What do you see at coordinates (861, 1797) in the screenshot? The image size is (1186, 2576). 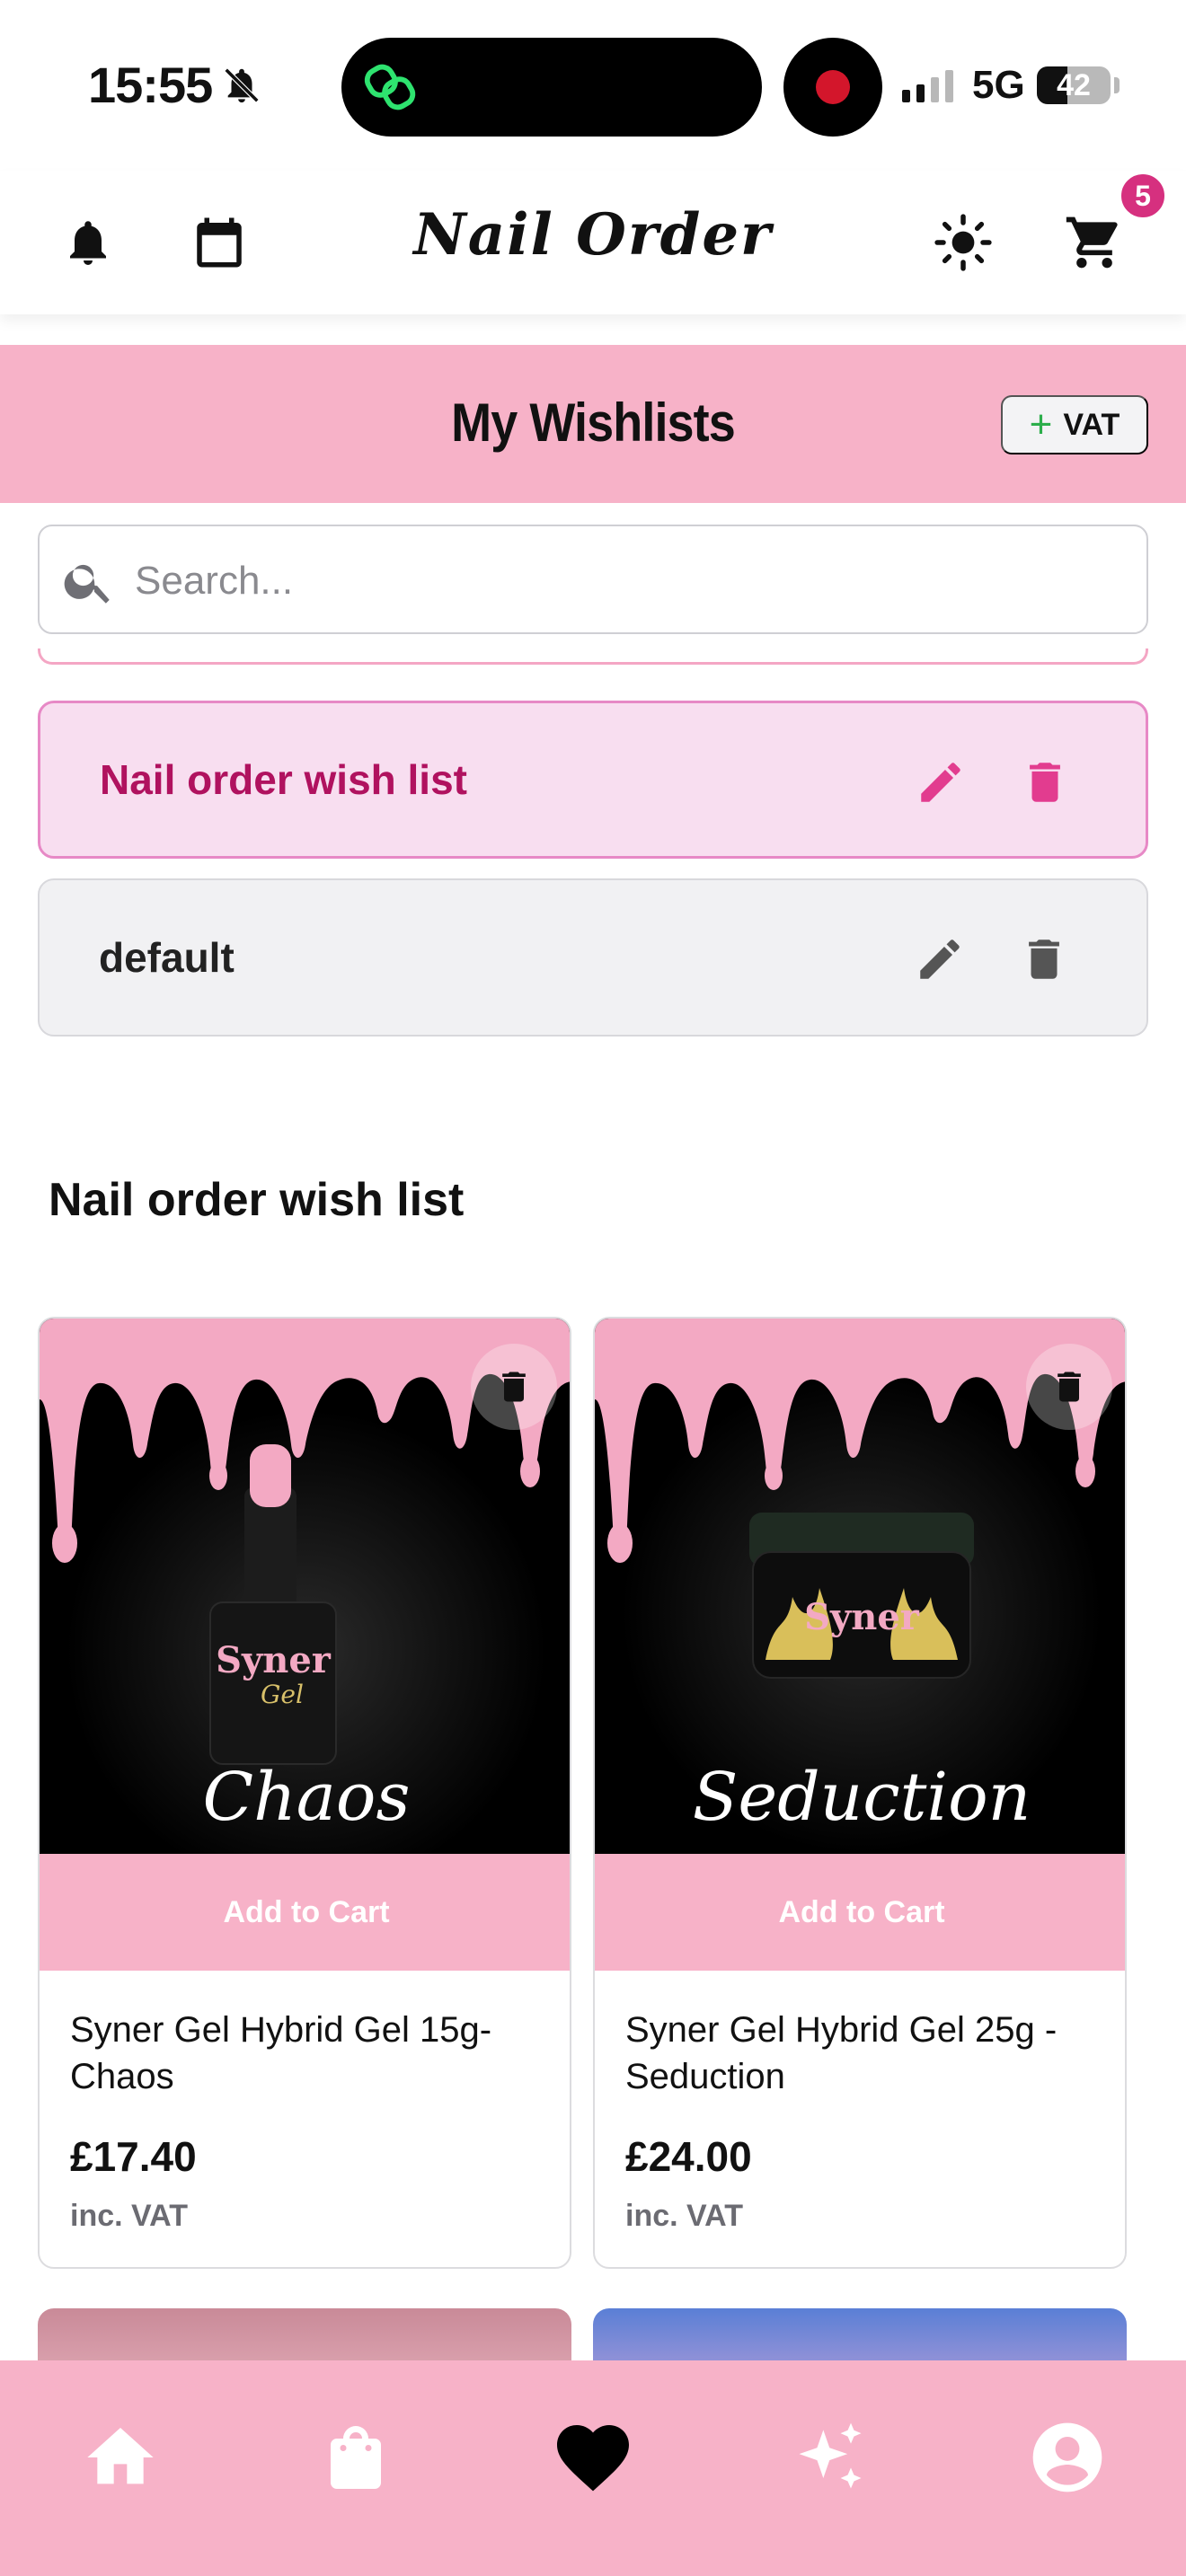 I see `product-image-caption: Seduction` at bounding box center [861, 1797].